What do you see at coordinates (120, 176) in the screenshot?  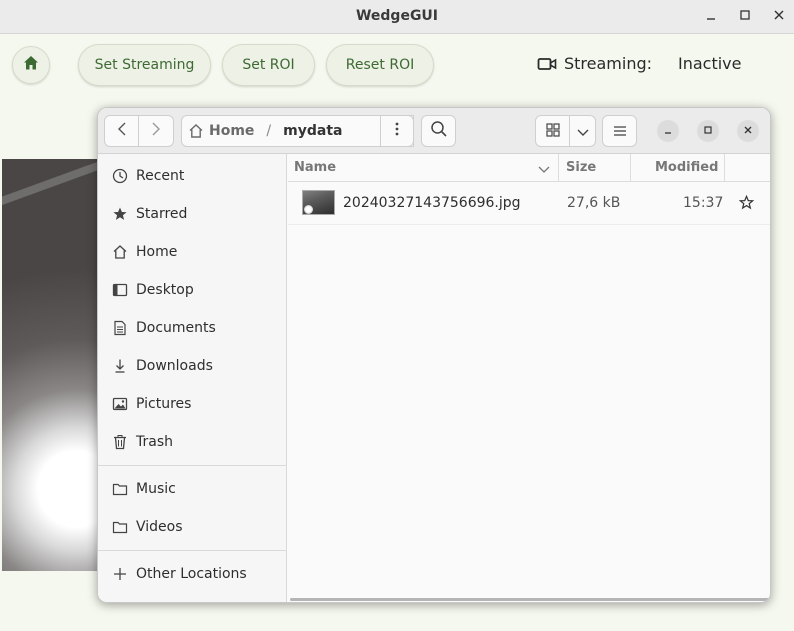 I see `clock-icon` at bounding box center [120, 176].